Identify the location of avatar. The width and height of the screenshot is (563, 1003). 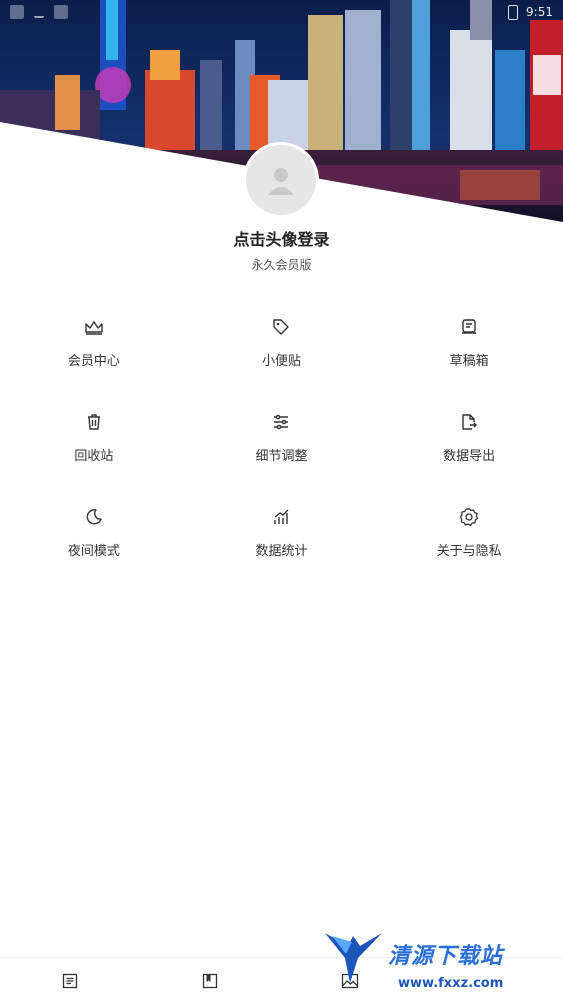
(281, 180).